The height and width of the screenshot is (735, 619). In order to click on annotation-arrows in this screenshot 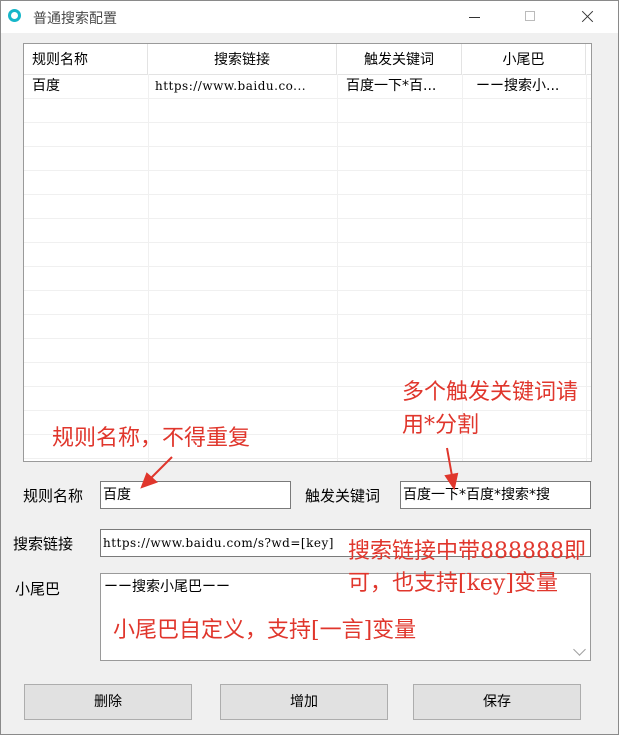, I will do `click(299, 469)`.